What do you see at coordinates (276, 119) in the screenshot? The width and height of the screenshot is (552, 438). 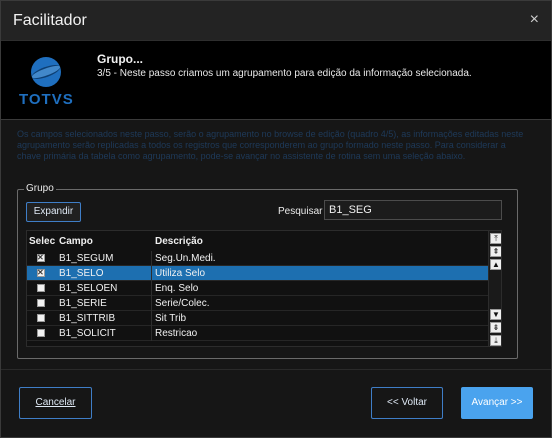 I see `header-divider` at bounding box center [276, 119].